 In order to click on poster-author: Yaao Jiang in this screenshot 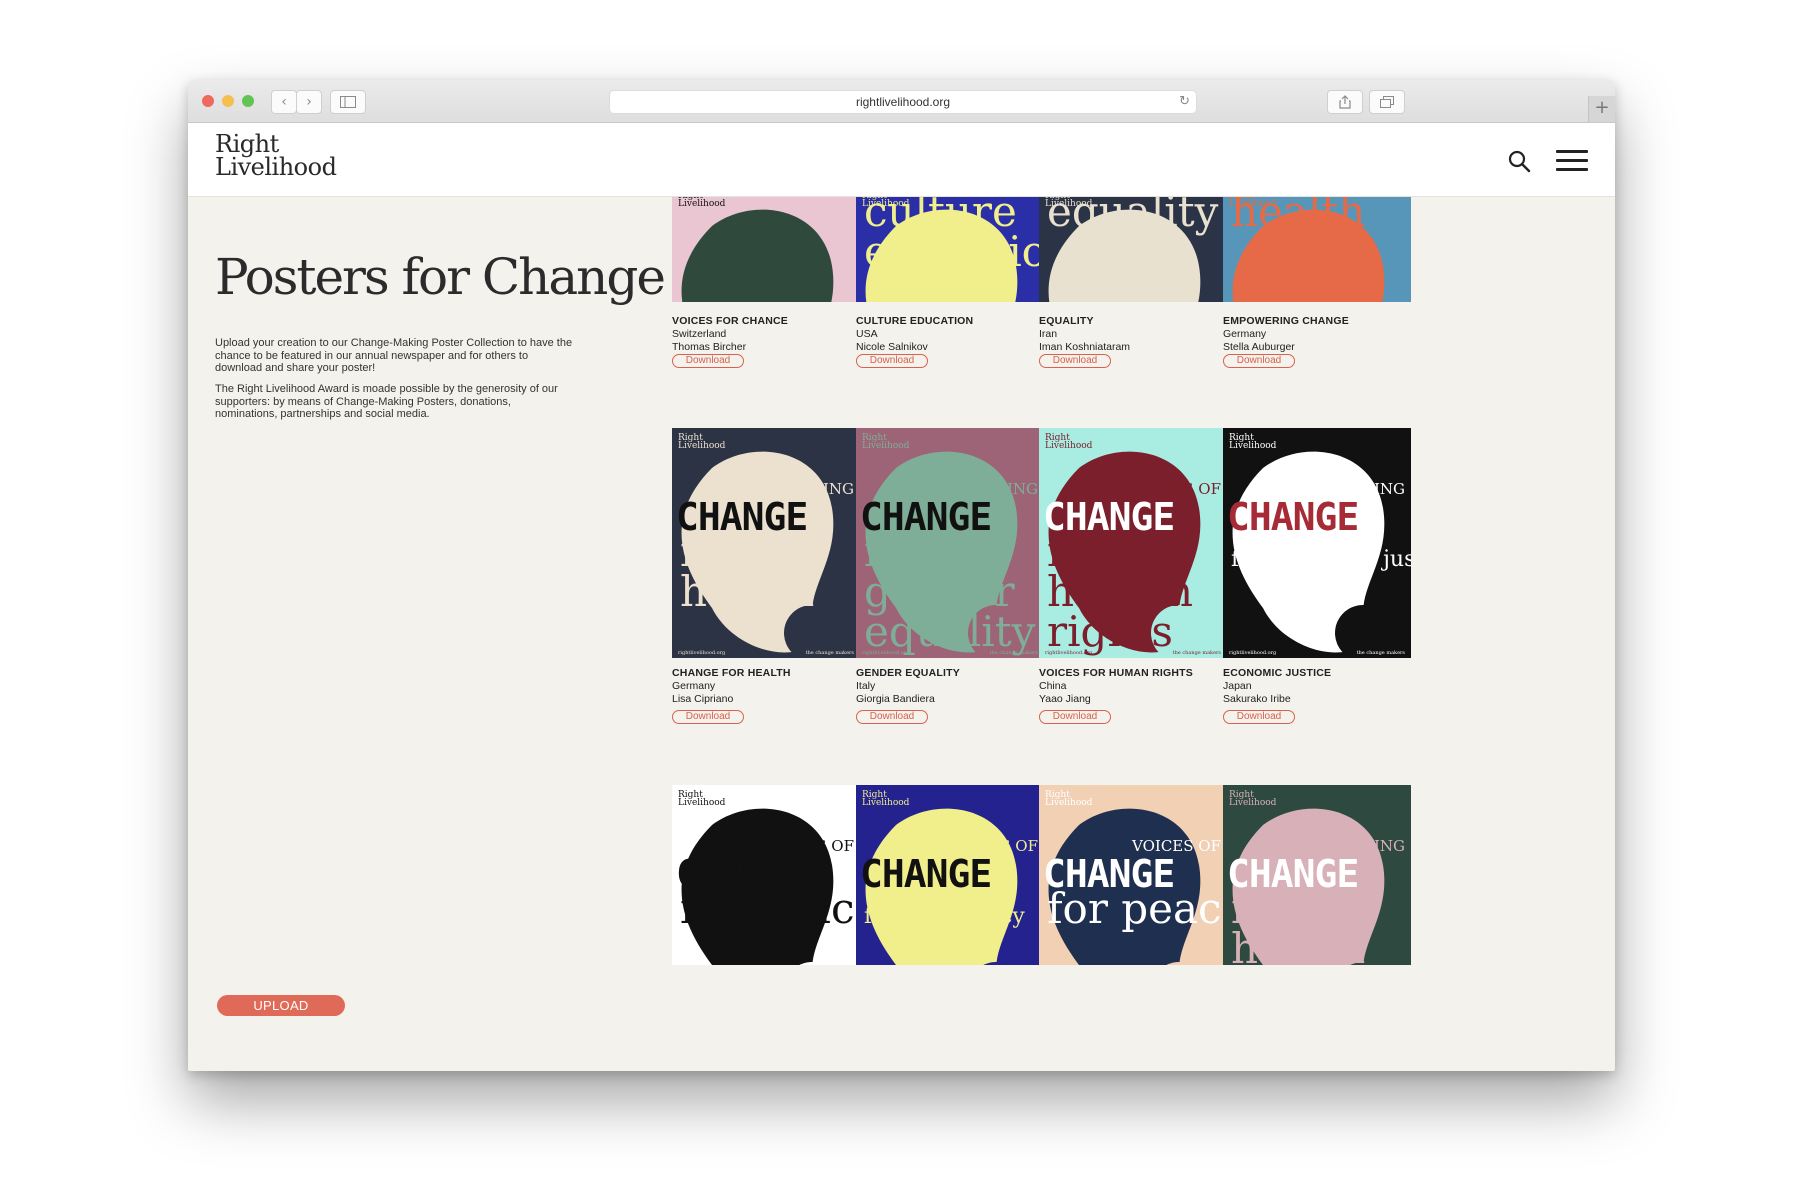, I will do `click(1065, 699)`.